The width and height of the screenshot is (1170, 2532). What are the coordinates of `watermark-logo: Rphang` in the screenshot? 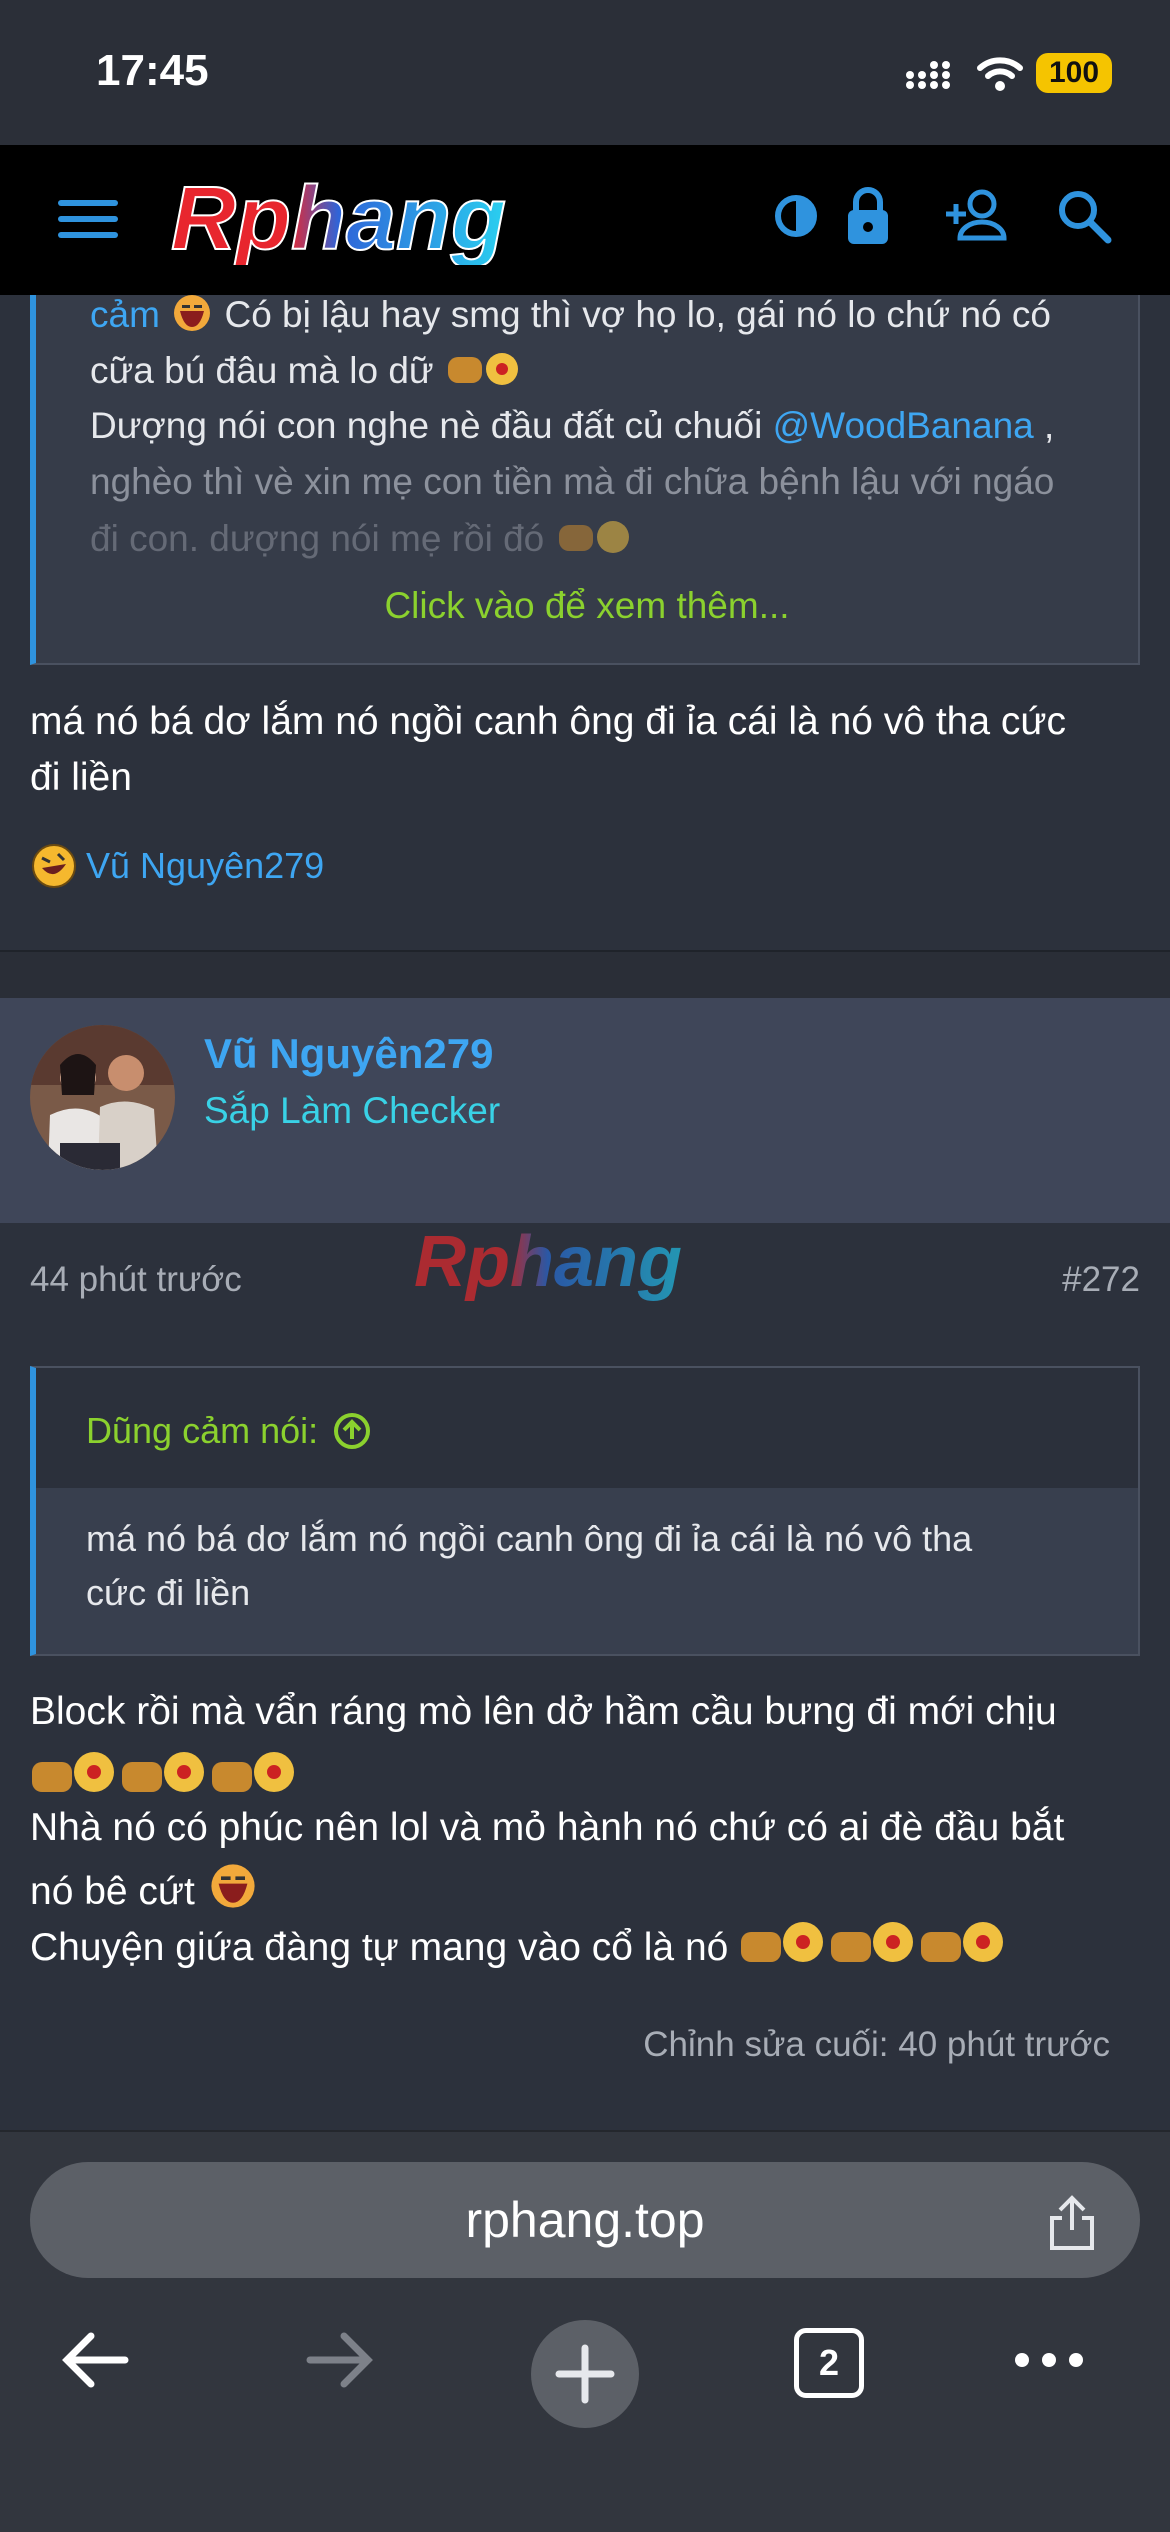 It's located at (548, 1262).